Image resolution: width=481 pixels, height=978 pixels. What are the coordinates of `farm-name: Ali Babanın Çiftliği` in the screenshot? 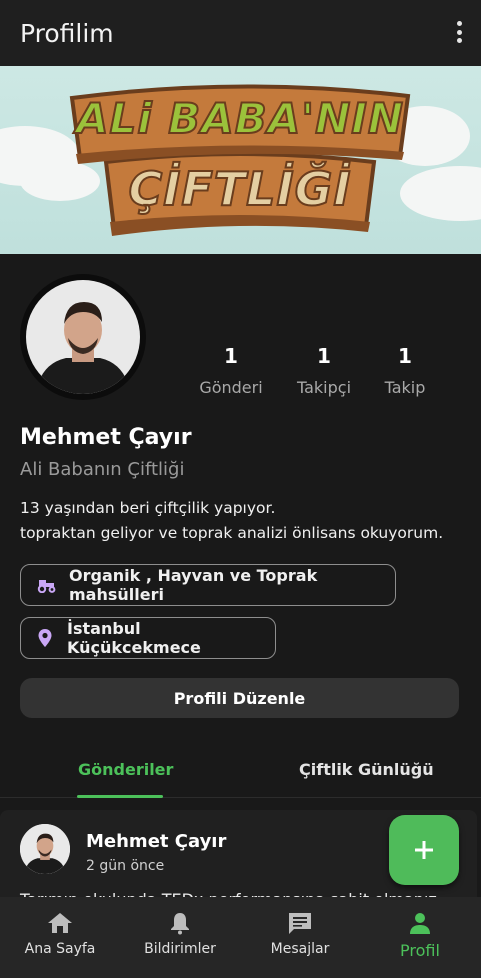 It's located at (102, 469).